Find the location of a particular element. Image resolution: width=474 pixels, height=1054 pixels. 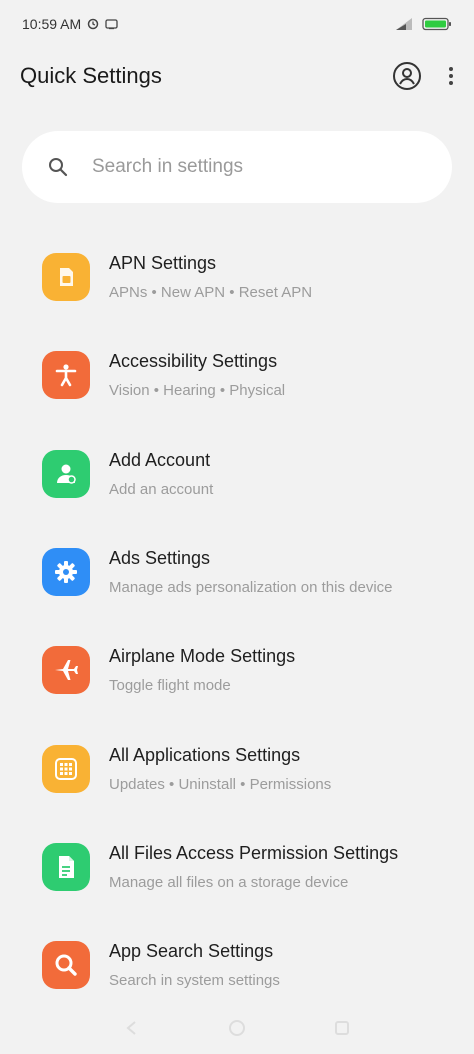

home-icon is located at coordinates (237, 1028).